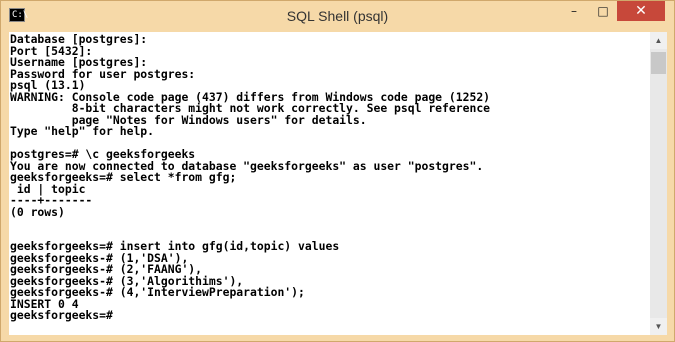 This screenshot has width=675, height=342. What do you see at coordinates (37, 211) in the screenshot?
I see `console-line: (0 rows)` at bounding box center [37, 211].